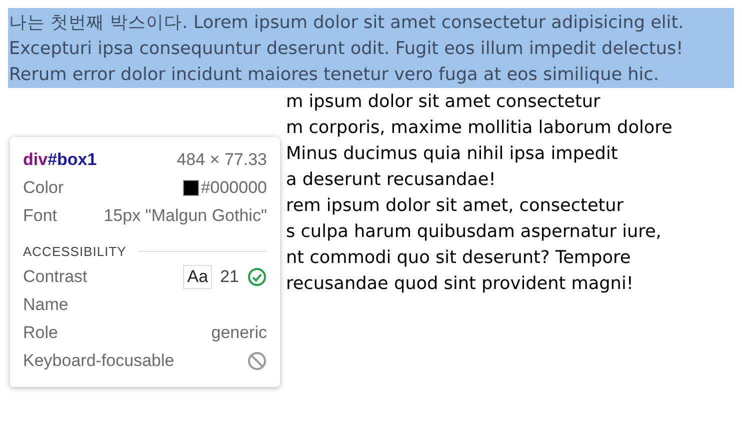  Describe the element at coordinates (459, 258) in the screenshot. I see `text-line: nt commodi quo sit deserunt? Tempore` at that location.